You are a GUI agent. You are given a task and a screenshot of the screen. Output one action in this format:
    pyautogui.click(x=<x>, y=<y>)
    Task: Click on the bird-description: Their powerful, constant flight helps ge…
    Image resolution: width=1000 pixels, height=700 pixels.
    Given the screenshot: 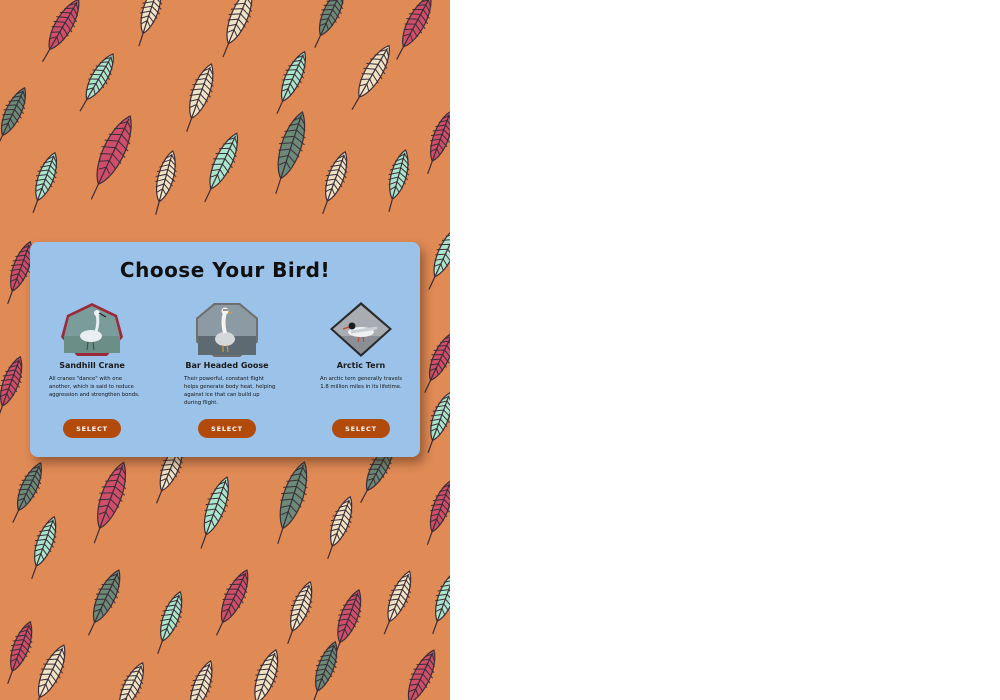 What is the action you would take?
    pyautogui.click(x=230, y=391)
    